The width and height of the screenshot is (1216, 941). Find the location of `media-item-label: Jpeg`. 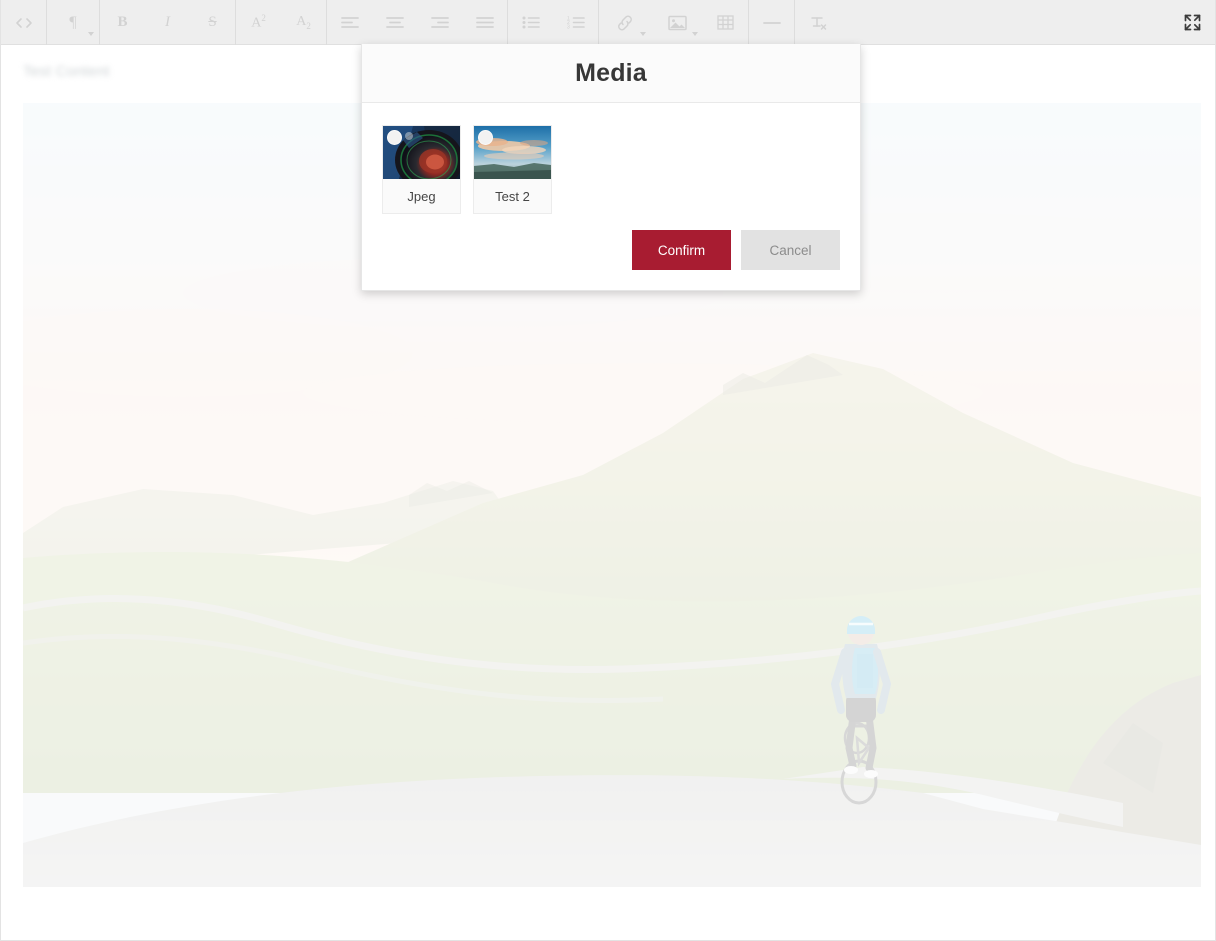

media-item-label: Jpeg is located at coordinates (421, 196).